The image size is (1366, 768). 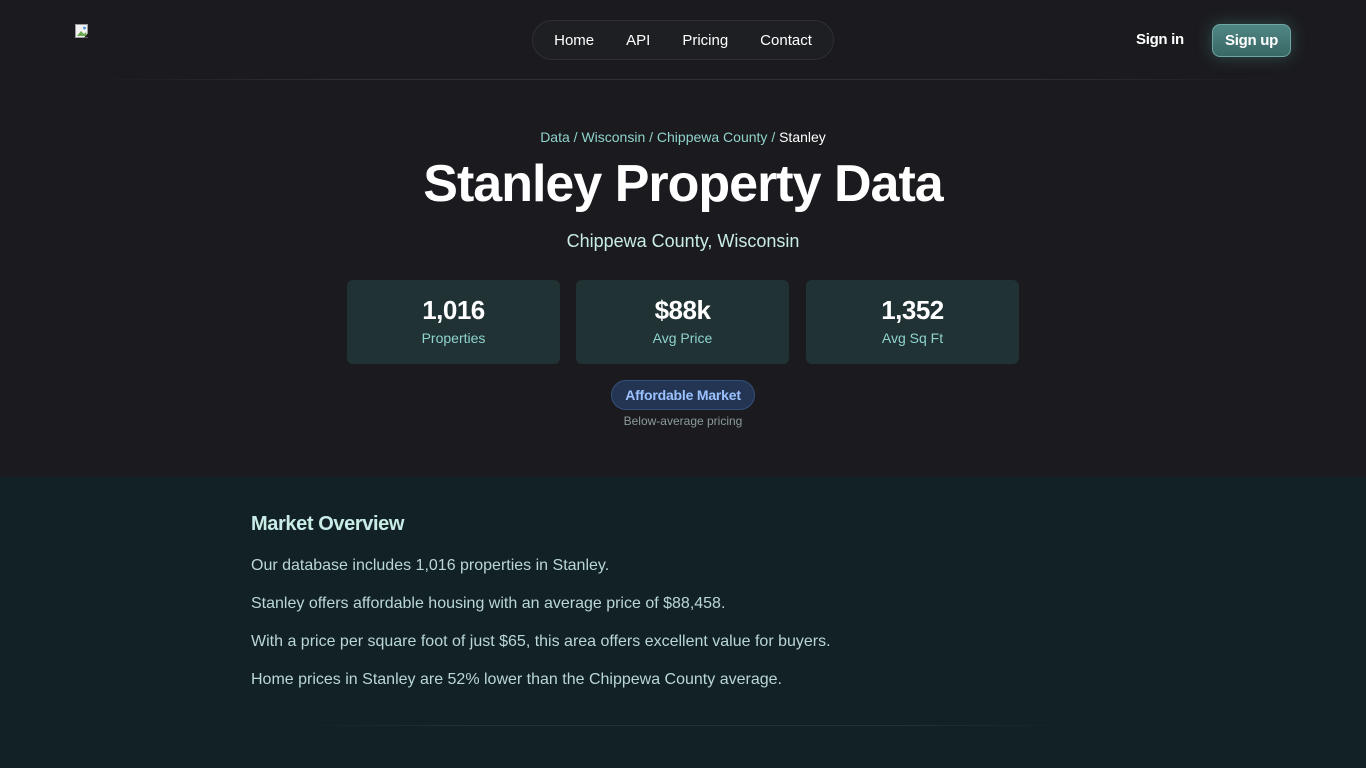 I want to click on breadcrumb-data-link: Data, so click(x=555, y=137).